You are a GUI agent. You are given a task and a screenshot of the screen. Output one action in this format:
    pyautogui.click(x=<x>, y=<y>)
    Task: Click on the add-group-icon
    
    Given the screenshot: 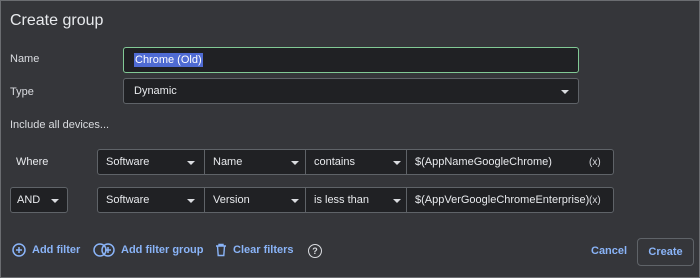 What is the action you would take?
    pyautogui.click(x=104, y=250)
    